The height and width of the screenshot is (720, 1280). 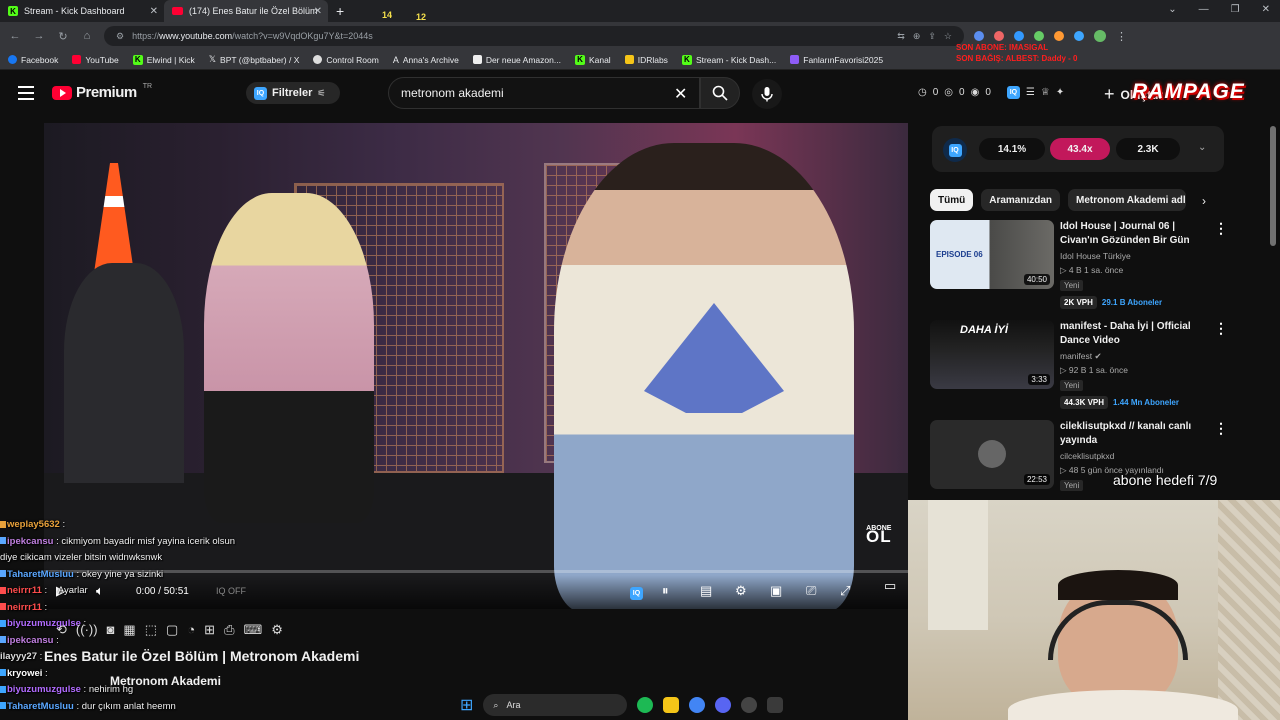 I want to click on keyboard-icon: ⌨, so click(x=252, y=630).